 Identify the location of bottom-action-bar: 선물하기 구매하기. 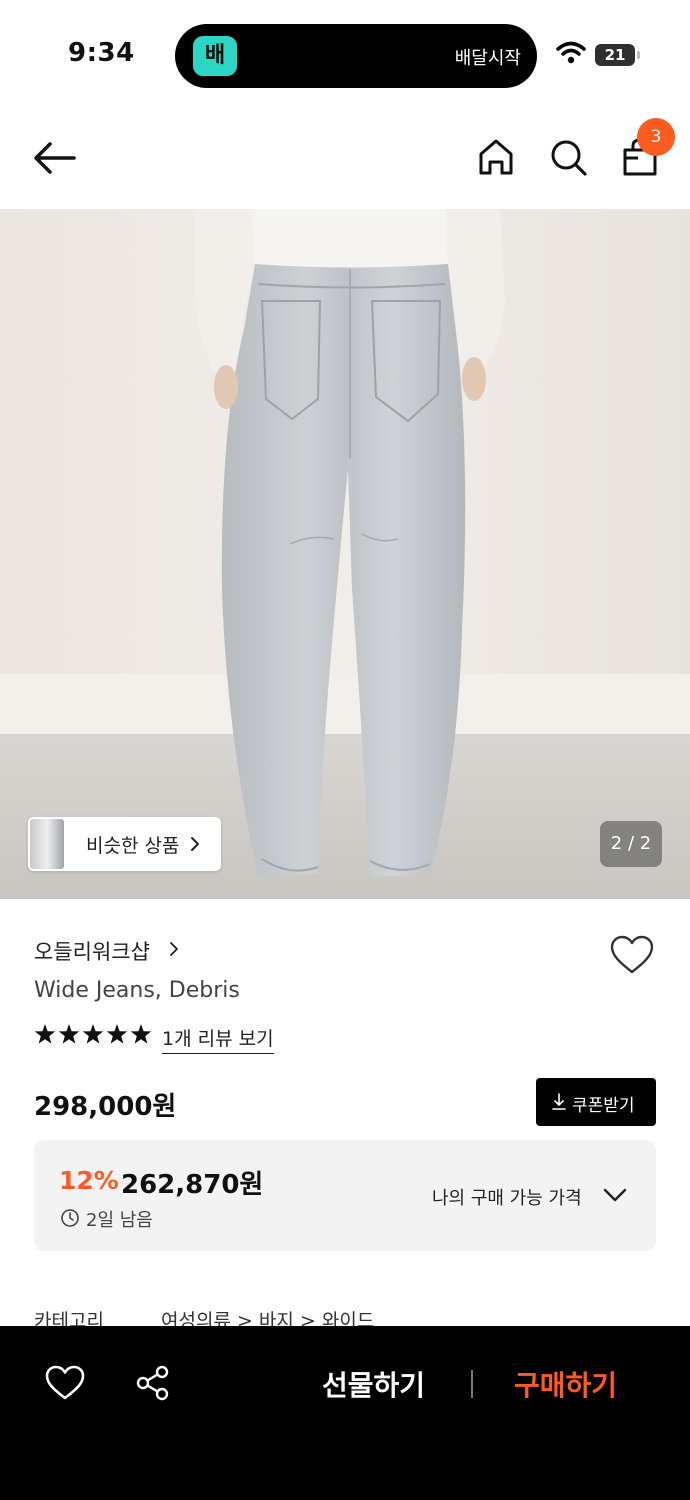
(345, 1413).